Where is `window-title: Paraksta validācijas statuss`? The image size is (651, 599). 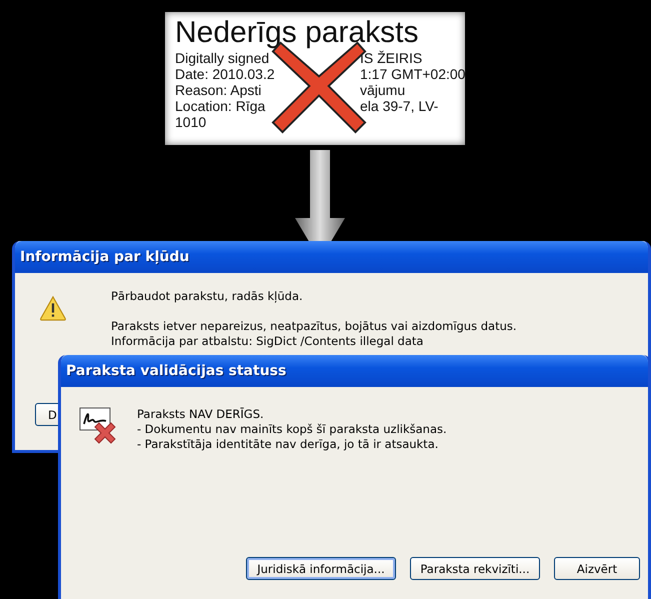 window-title: Paraksta validācijas statuss is located at coordinates (176, 371).